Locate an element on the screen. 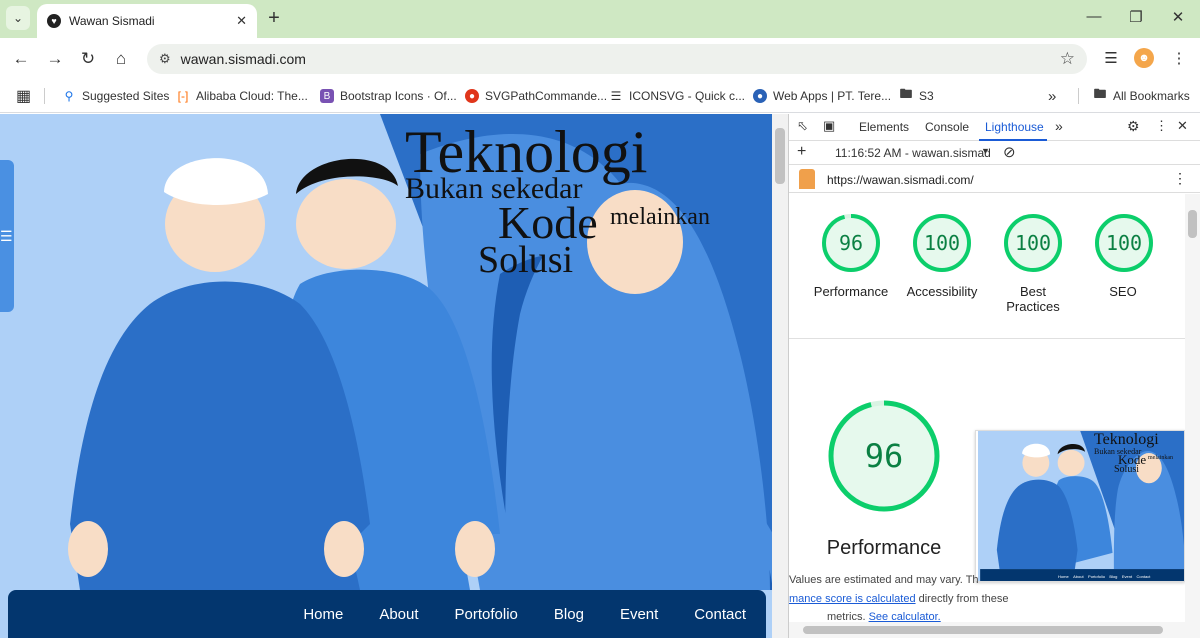  search-icon: ⚲ is located at coordinates (69, 96).